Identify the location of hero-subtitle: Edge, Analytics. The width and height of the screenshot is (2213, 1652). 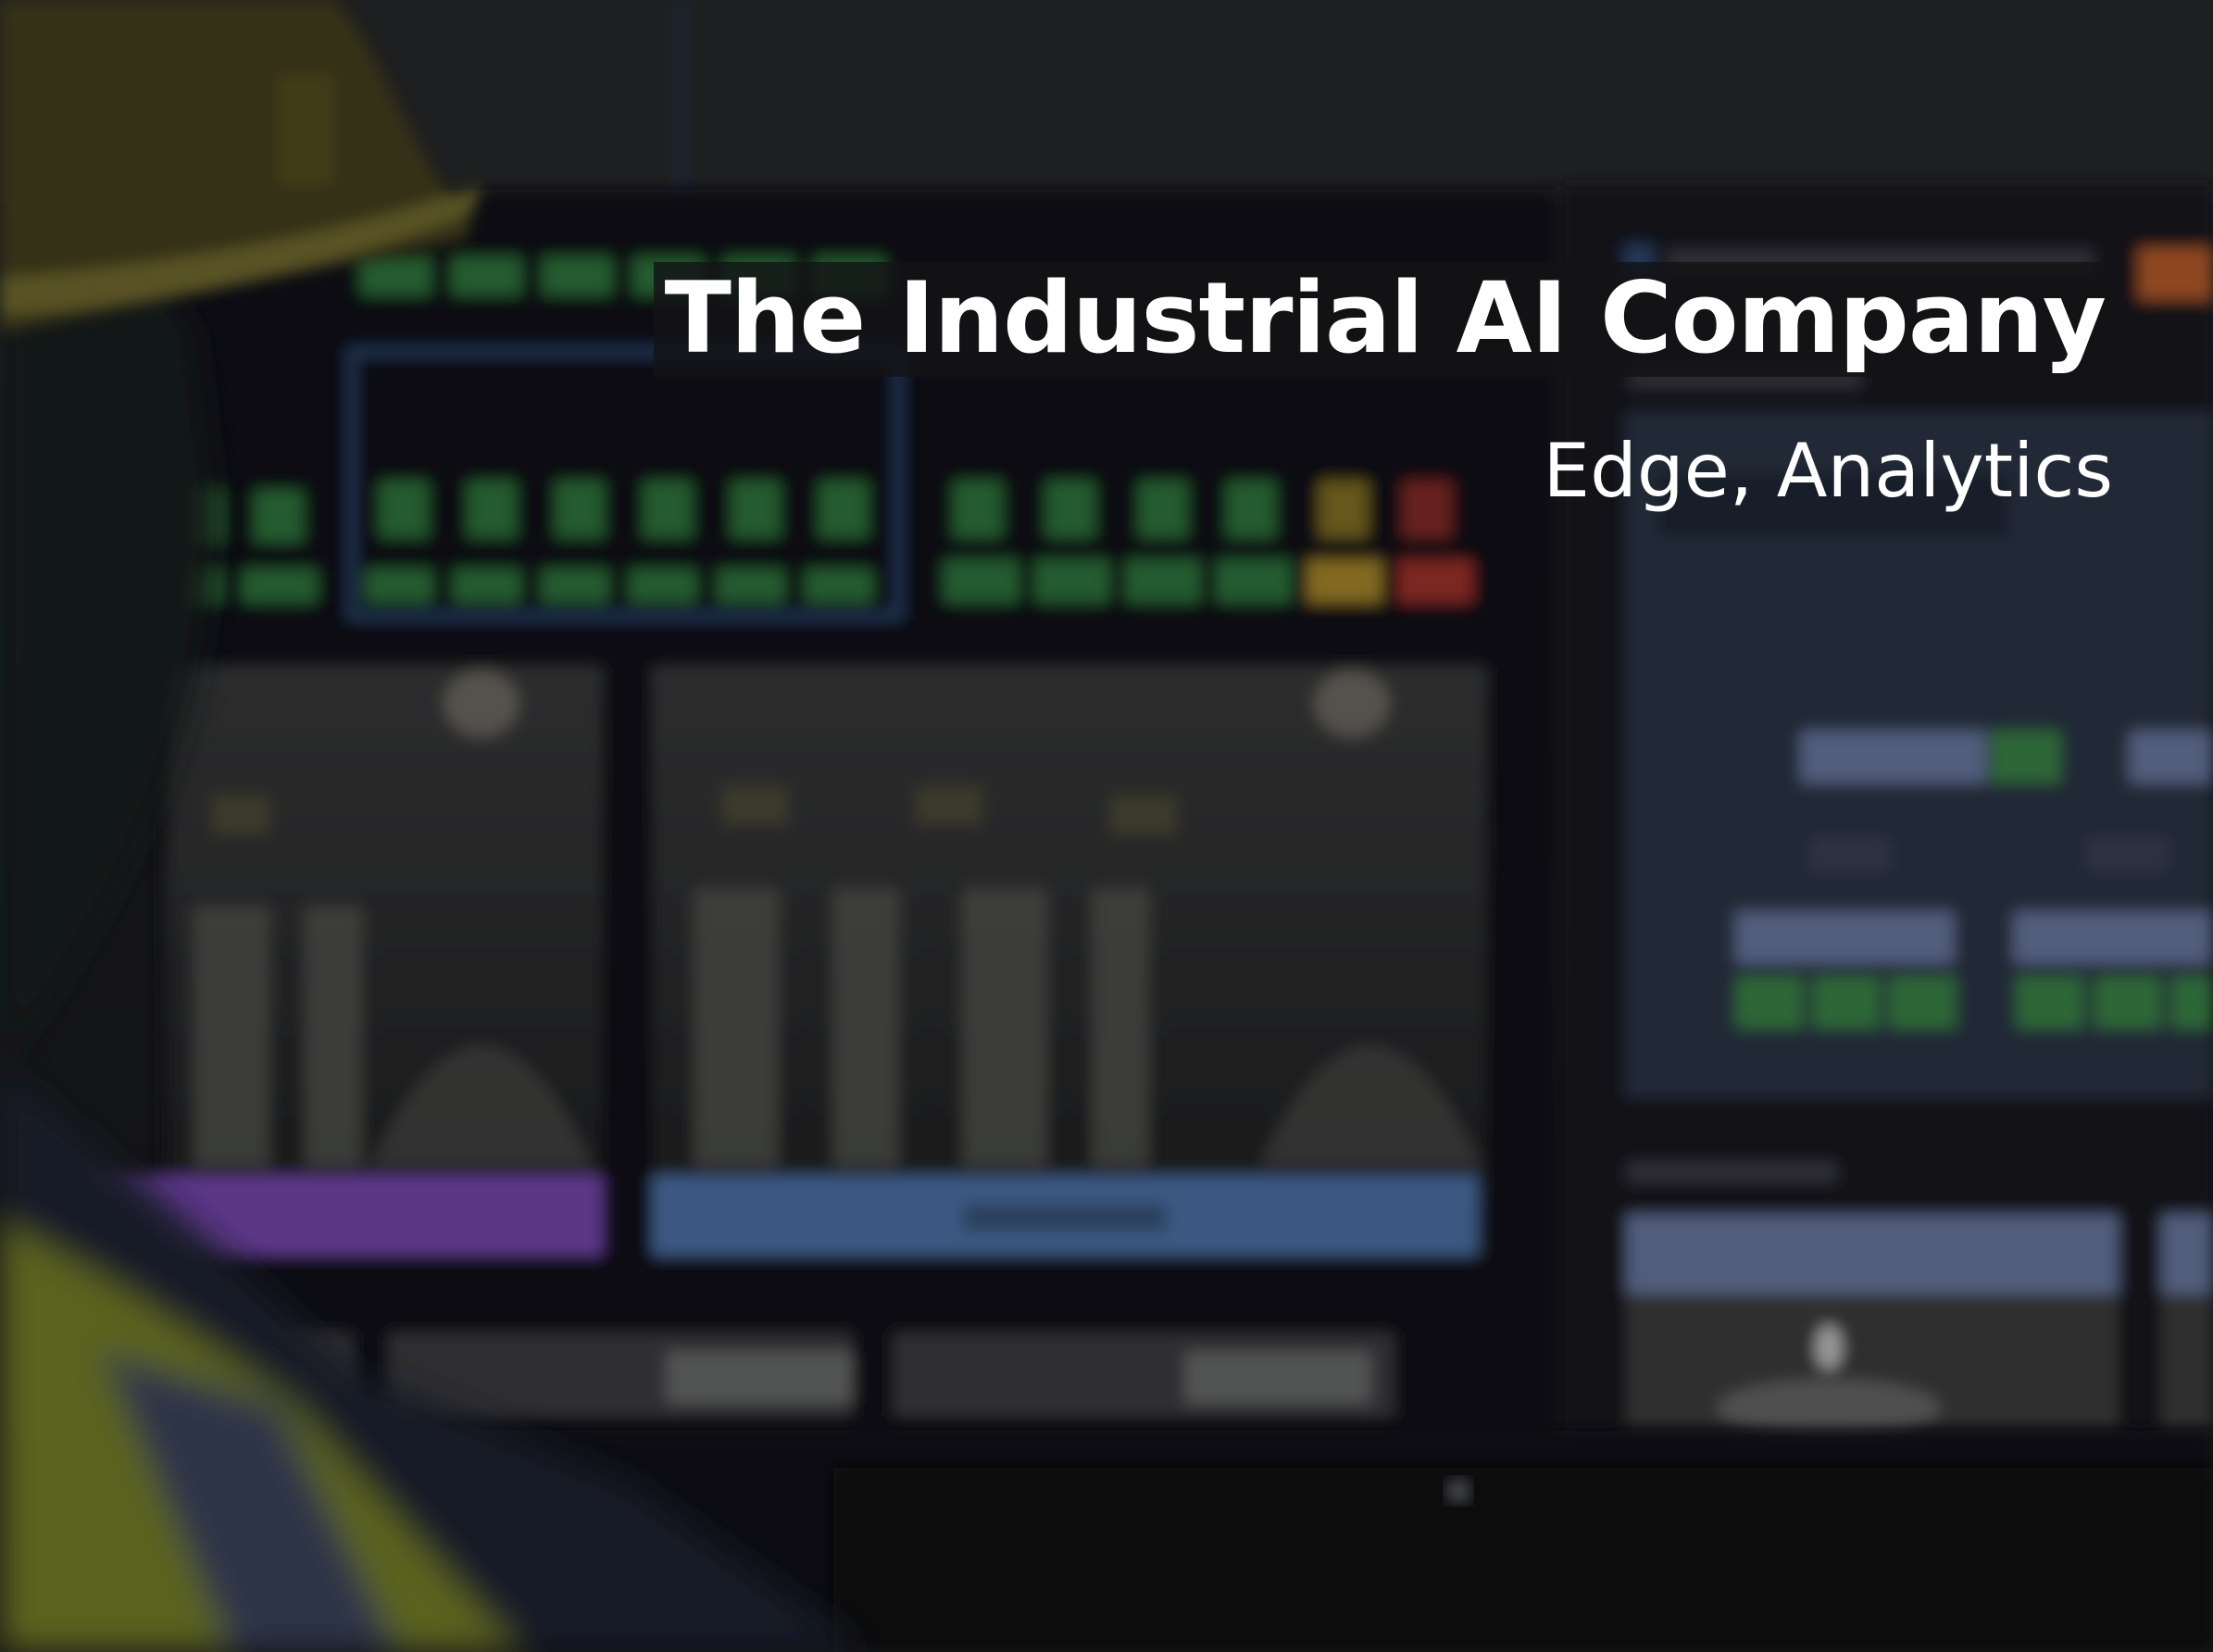
(1828, 471).